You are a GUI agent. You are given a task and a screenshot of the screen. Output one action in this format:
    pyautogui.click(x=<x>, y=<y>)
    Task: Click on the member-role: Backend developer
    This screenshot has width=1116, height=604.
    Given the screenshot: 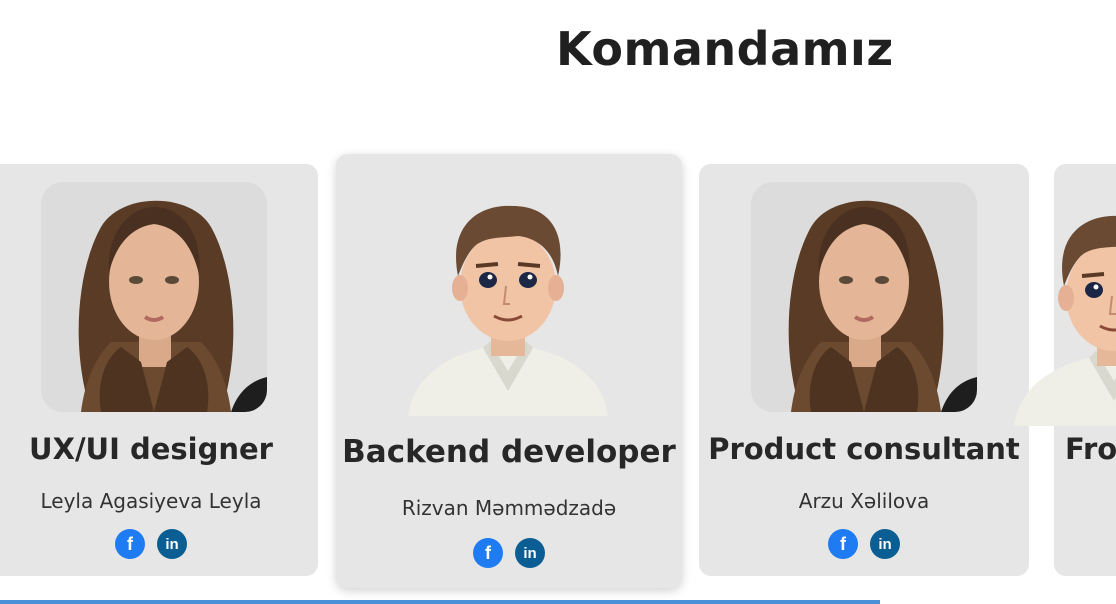 What is the action you would take?
    pyautogui.click(x=509, y=452)
    